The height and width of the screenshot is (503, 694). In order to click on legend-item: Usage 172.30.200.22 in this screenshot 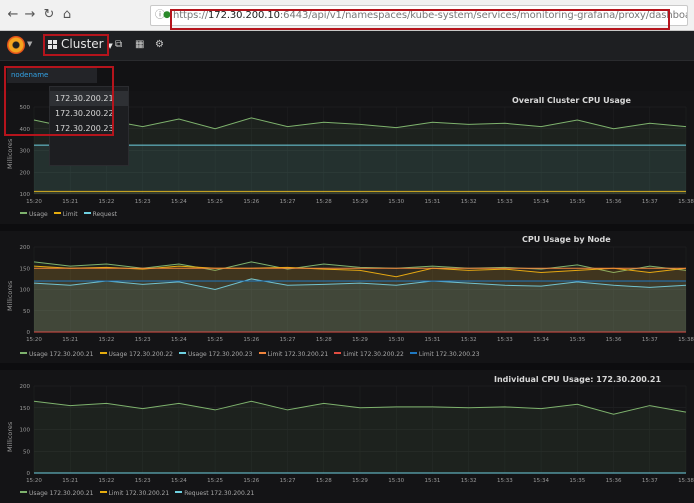, I will do `click(136, 354)`.